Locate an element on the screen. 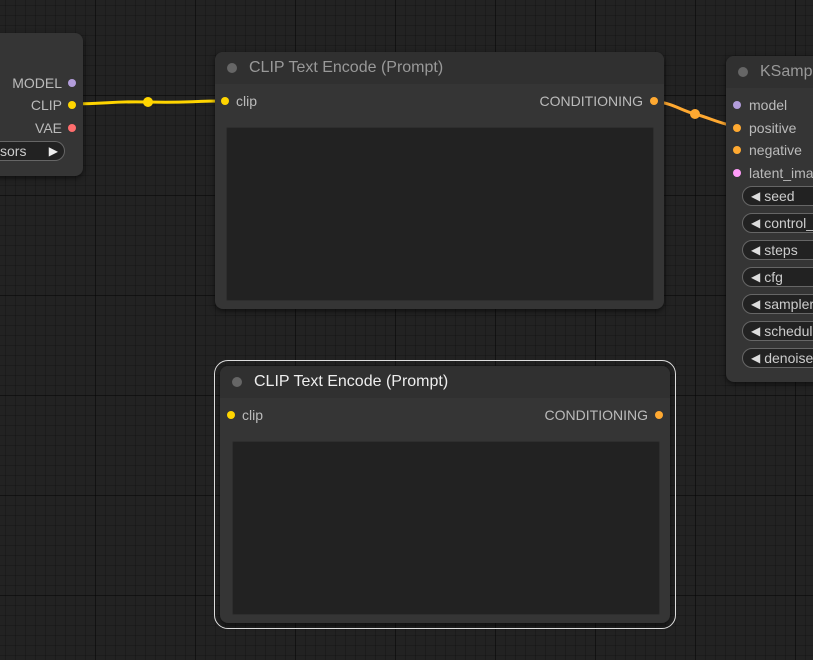 This screenshot has width=813, height=660. scheduler-widget: ◀ schedule is located at coordinates (777, 331).